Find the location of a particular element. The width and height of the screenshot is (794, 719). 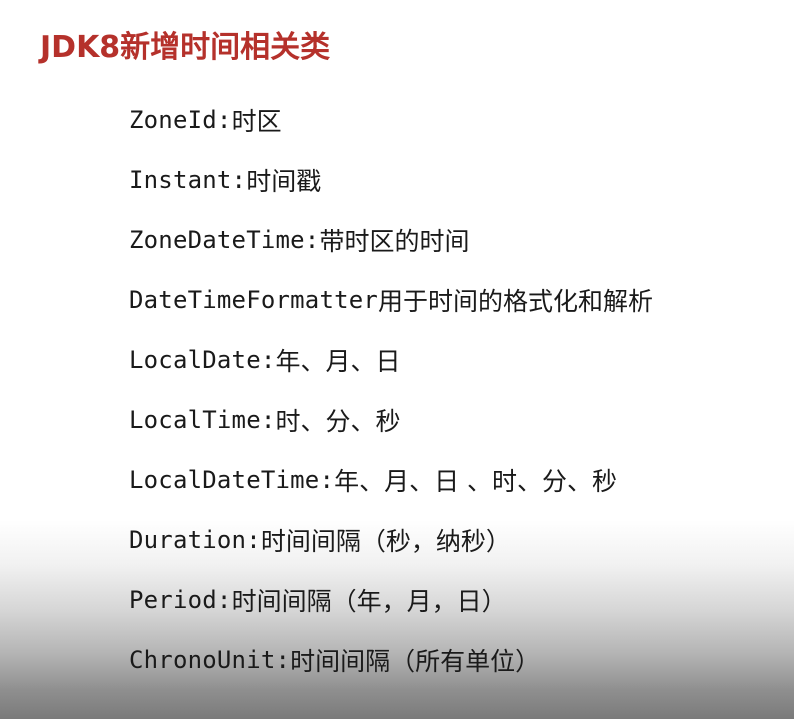

class-name: ChronoUnit is located at coordinates (202, 660).